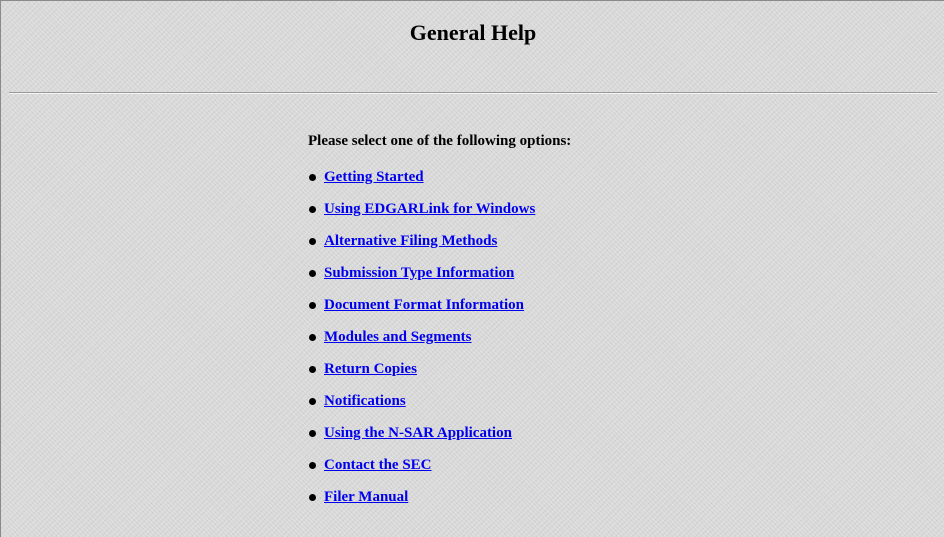 The width and height of the screenshot is (944, 537). Describe the element at coordinates (473, 93) in the screenshot. I see `horizontal-divider` at that location.